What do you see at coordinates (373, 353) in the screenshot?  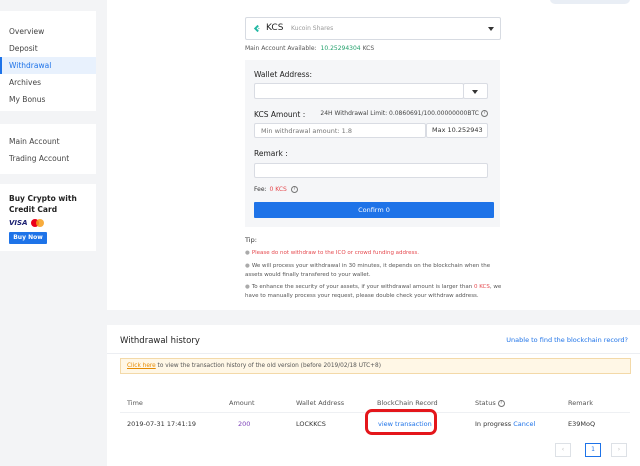 I see `divider` at bounding box center [373, 353].